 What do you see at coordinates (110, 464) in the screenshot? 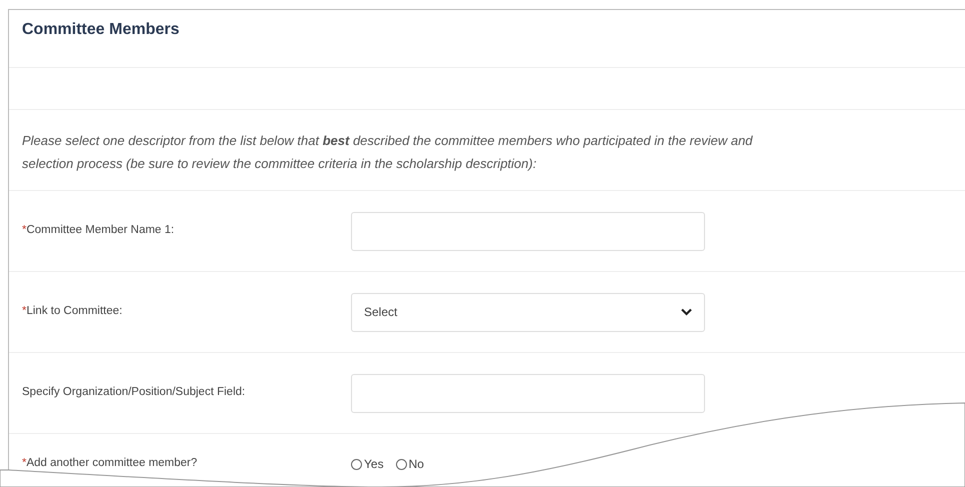
I see `field-label: *Add another committee member?` at bounding box center [110, 464].